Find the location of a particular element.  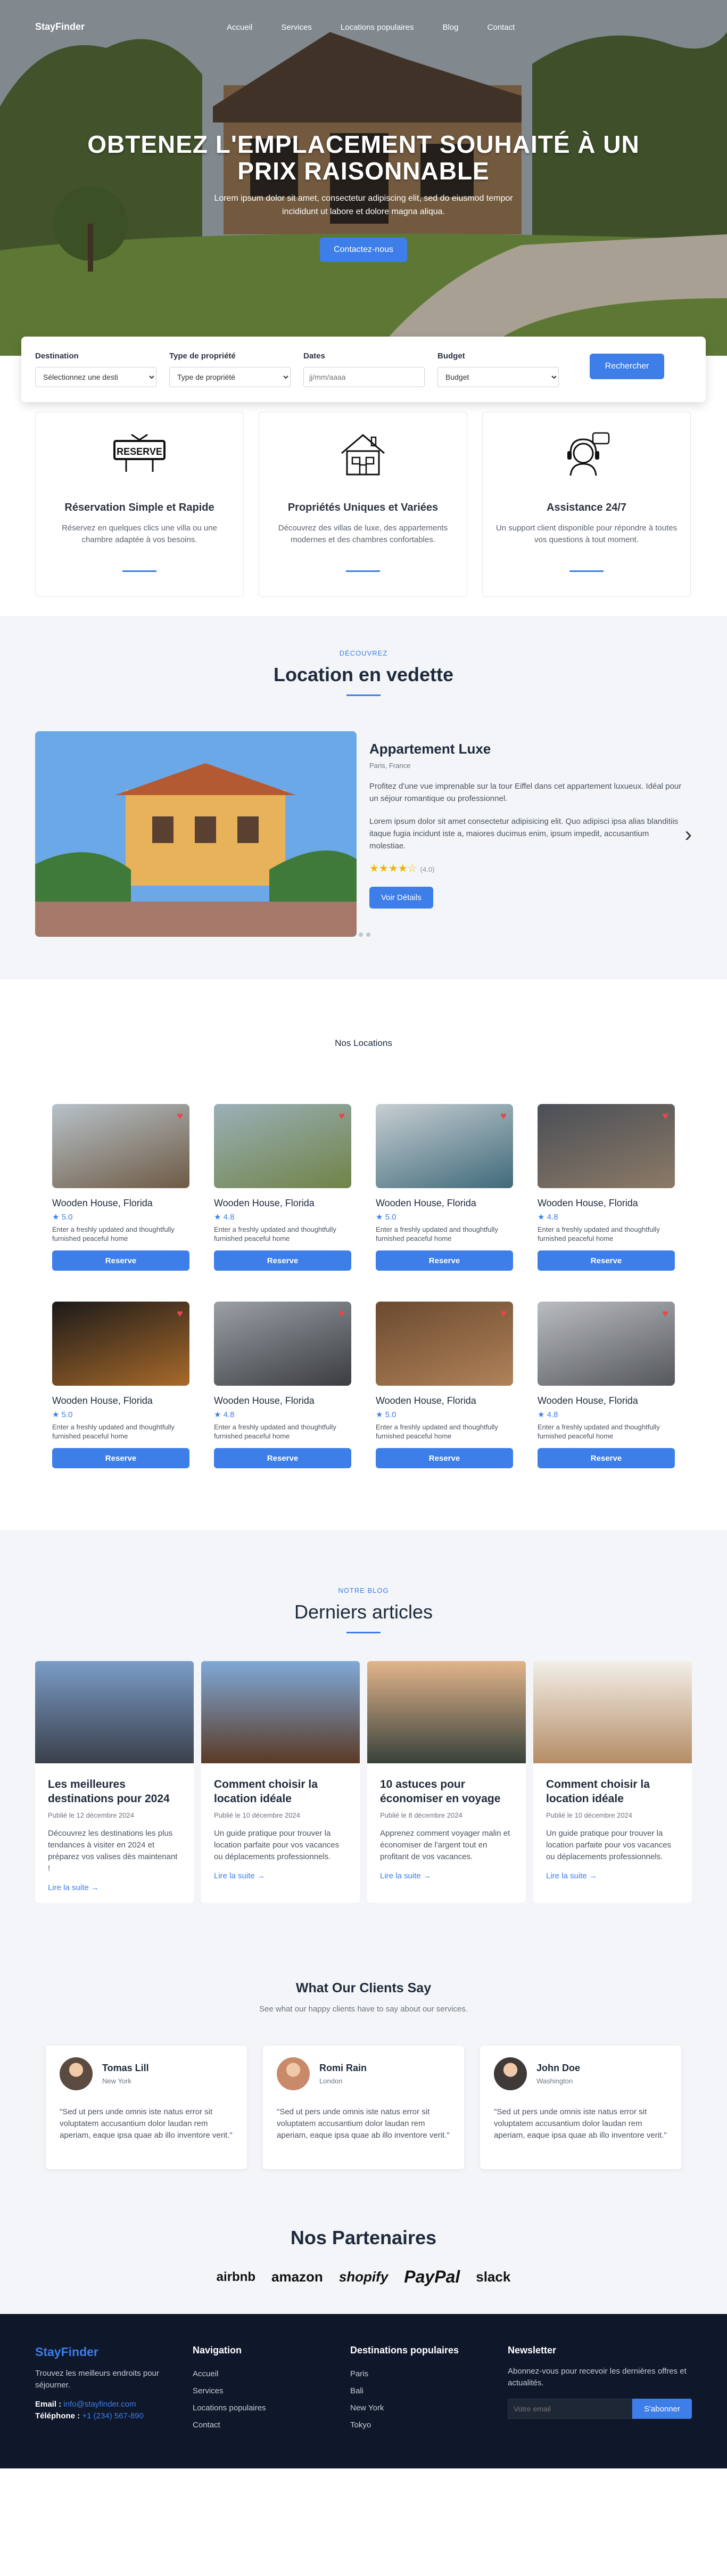

blog-post-date: Publié le 10 décembre 2024 is located at coordinates (257, 1815).